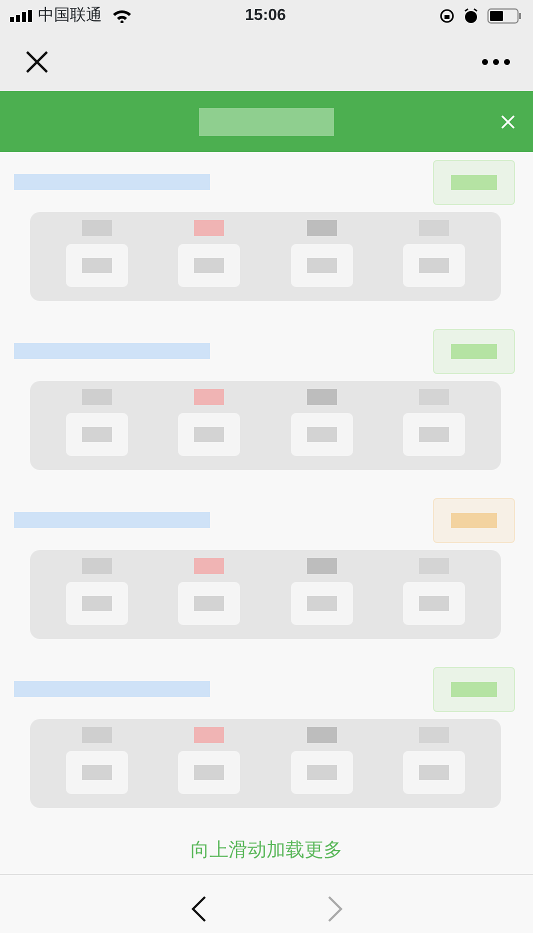  I want to click on rotation-lock-icon, so click(446, 16).